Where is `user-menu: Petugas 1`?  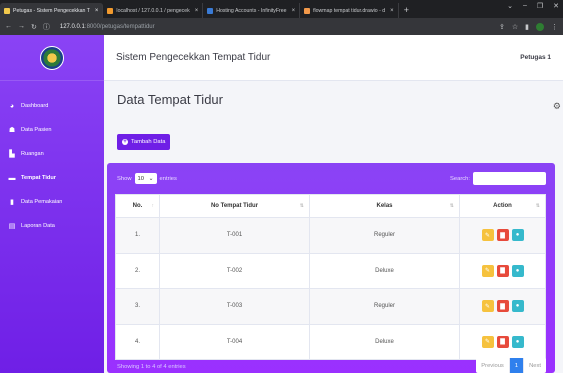
user-menu: Petugas 1 is located at coordinates (535, 57).